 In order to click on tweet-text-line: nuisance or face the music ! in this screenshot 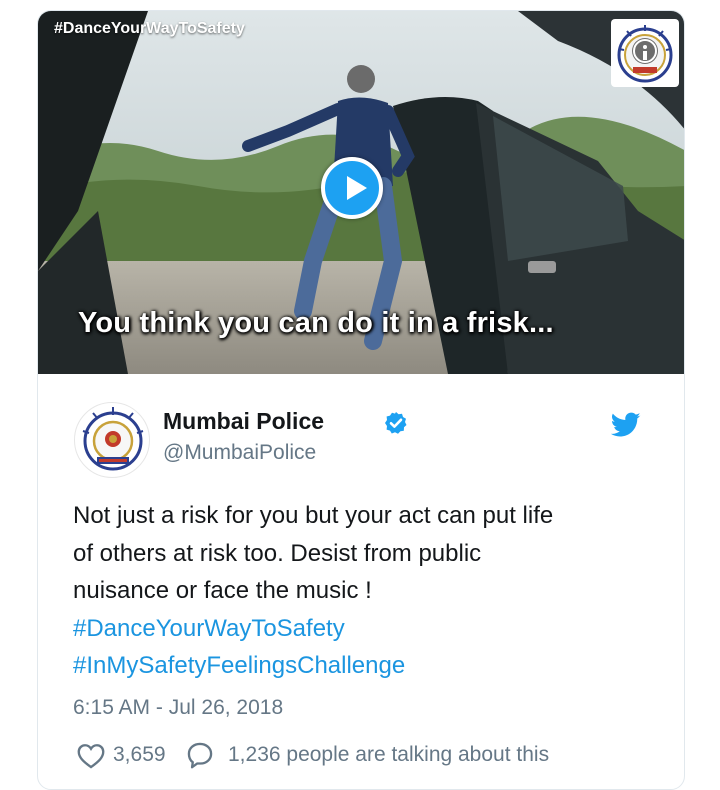, I will do `click(222, 590)`.